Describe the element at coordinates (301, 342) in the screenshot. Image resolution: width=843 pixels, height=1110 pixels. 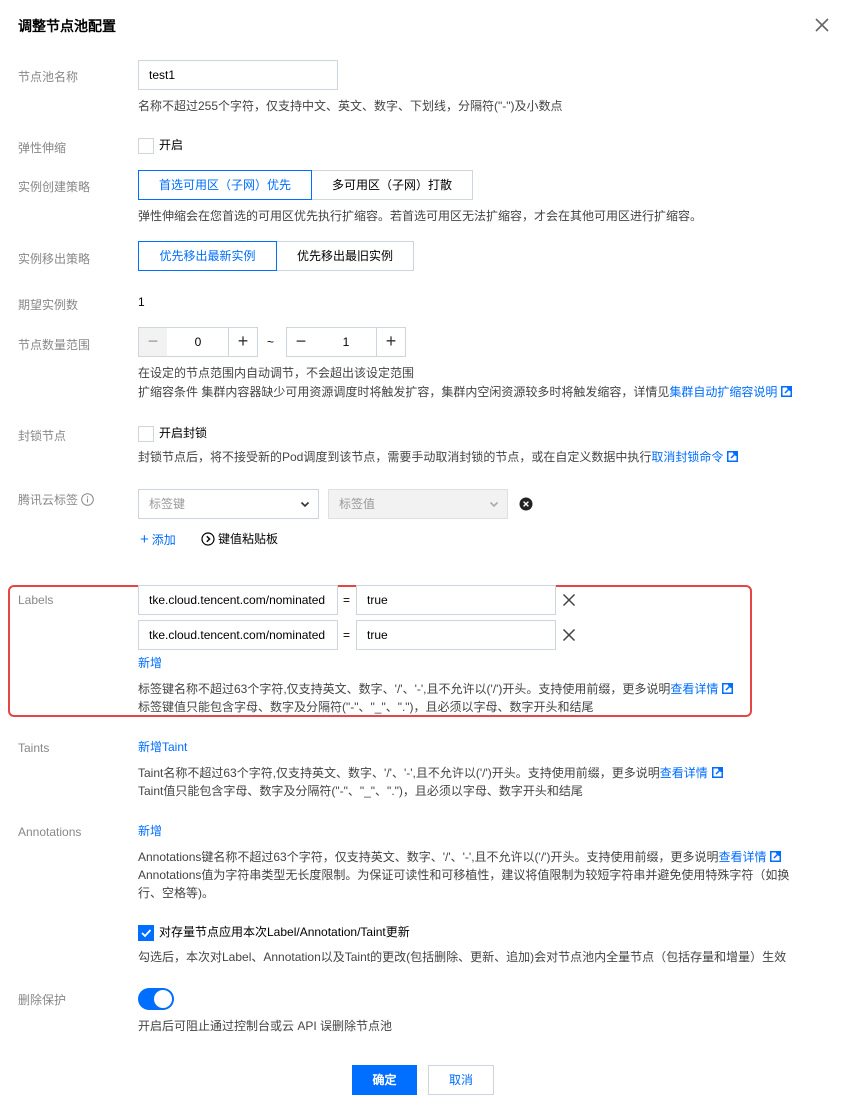
I see `max-decrement-button: −` at that location.